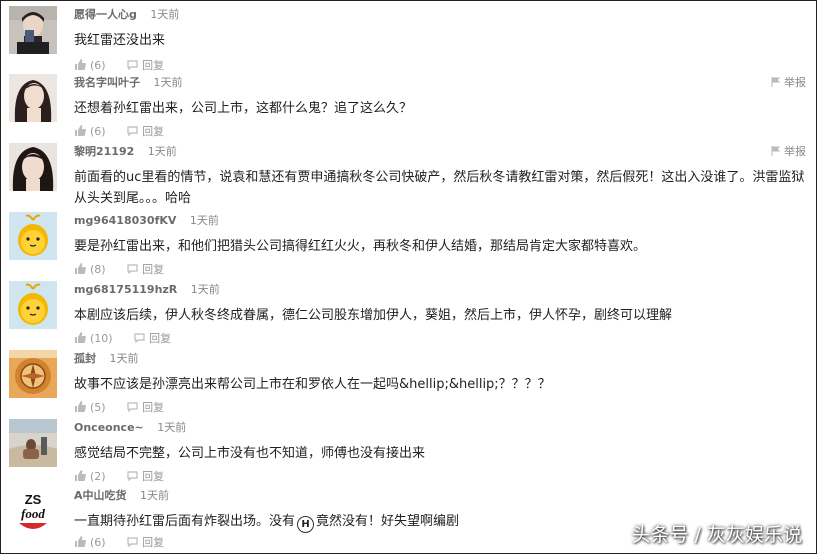 The height and width of the screenshot is (554, 817). Describe the element at coordinates (120, 40) in the screenshot. I see `comment-text: 我红雷还没出来` at that location.